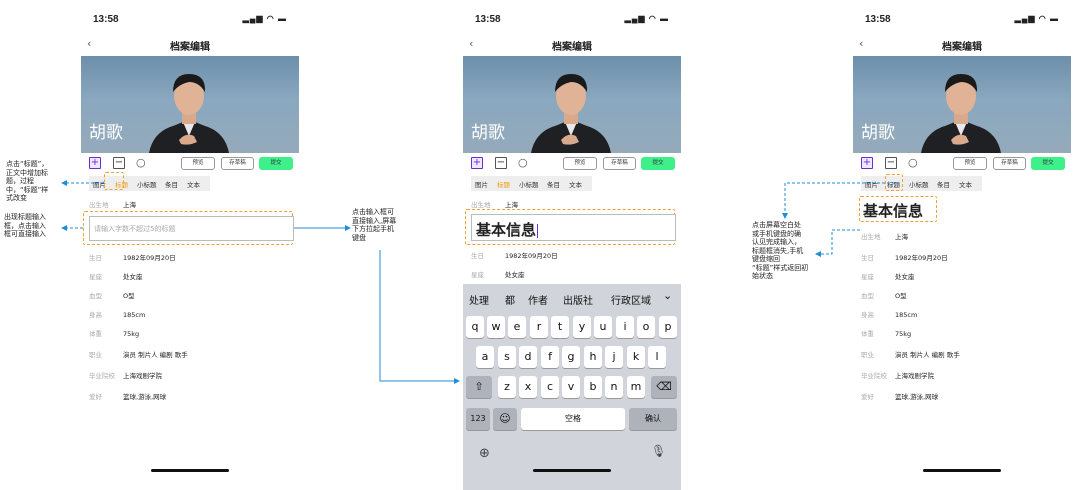  I want to click on arrow-finish-heading, so click(837, 243).